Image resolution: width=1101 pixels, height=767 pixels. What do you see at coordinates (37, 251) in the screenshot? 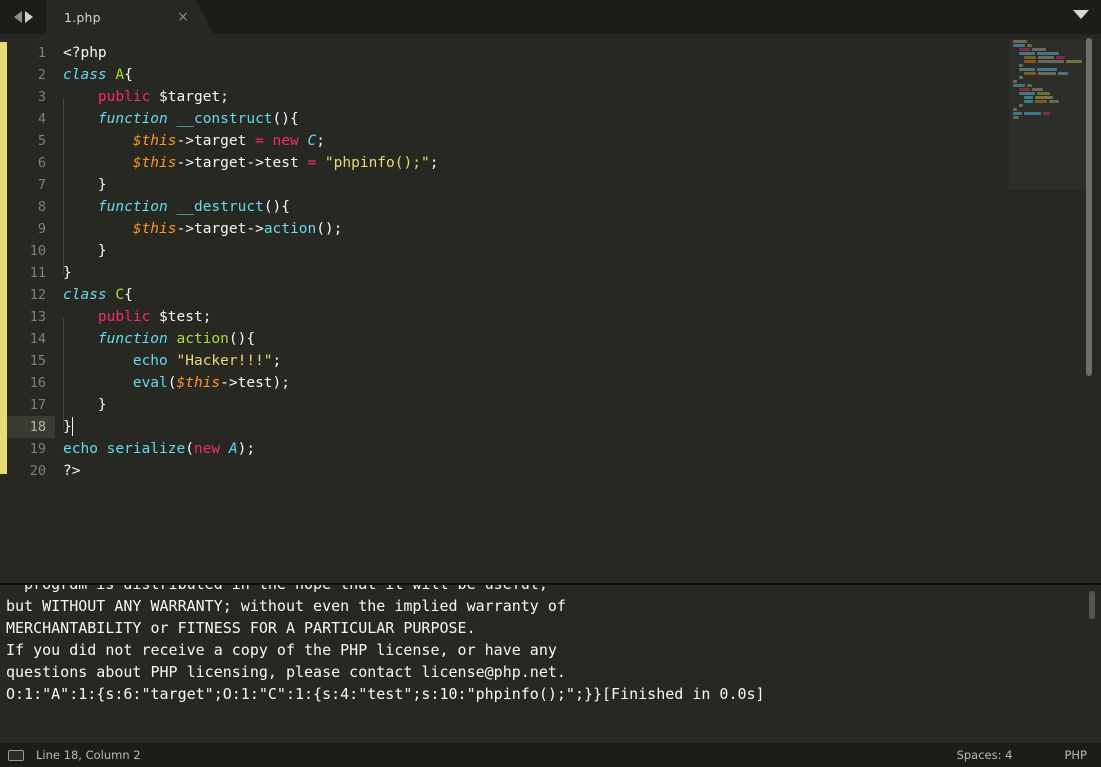
I see `line-number: 10` at bounding box center [37, 251].